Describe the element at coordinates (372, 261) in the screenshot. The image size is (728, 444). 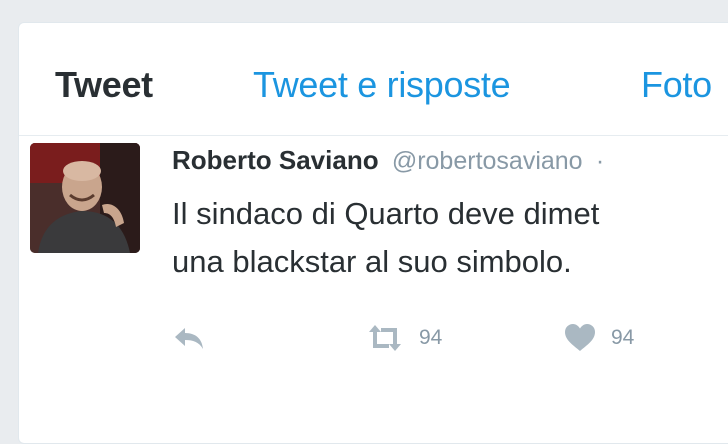
I see `tweet-text-line: una blackstar al suo simbolo.` at that location.